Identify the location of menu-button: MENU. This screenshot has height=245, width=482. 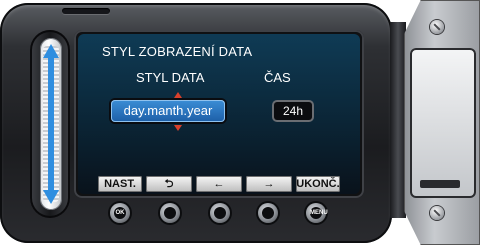
(317, 213).